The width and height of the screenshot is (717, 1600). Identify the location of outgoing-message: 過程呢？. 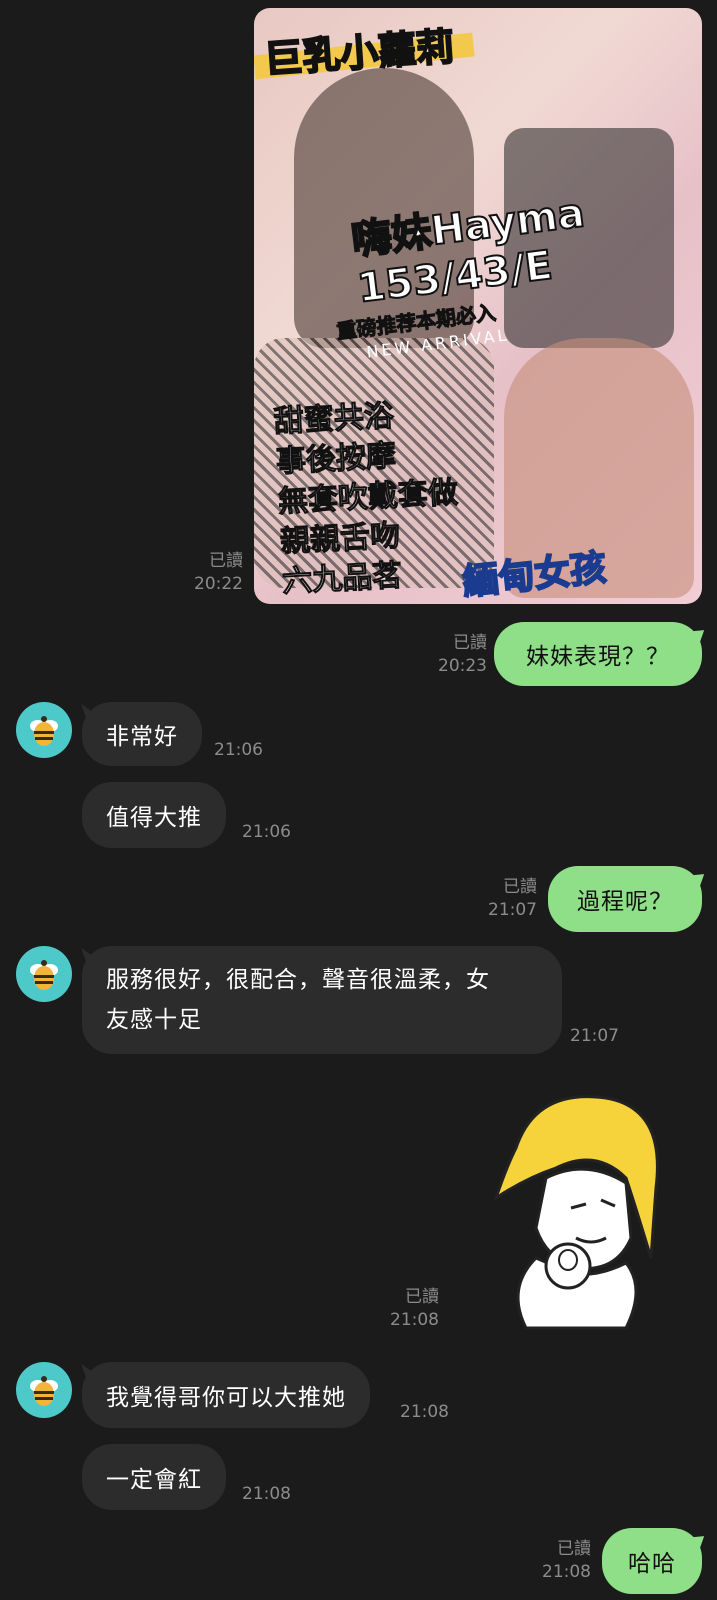
(625, 899).